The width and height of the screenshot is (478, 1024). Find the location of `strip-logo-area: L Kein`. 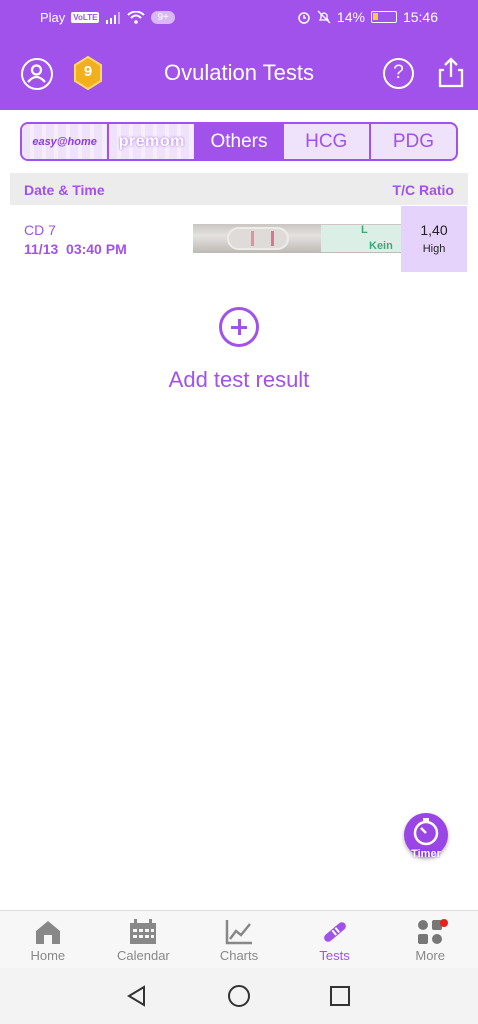

strip-logo-area: L Kein is located at coordinates (361, 238).